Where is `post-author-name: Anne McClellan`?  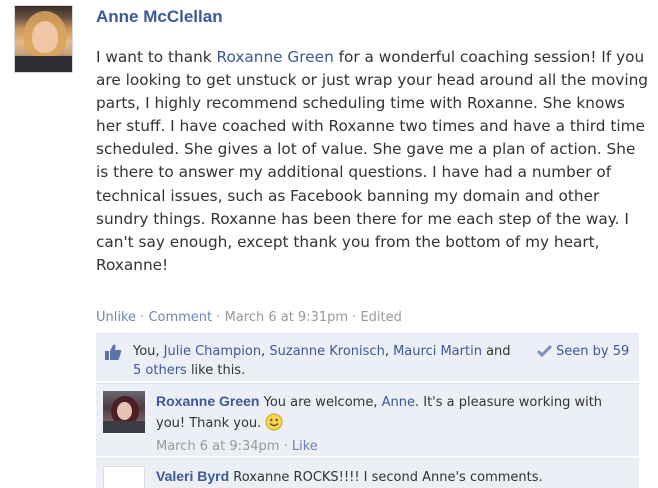 post-author-name: Anne McClellan is located at coordinates (159, 17).